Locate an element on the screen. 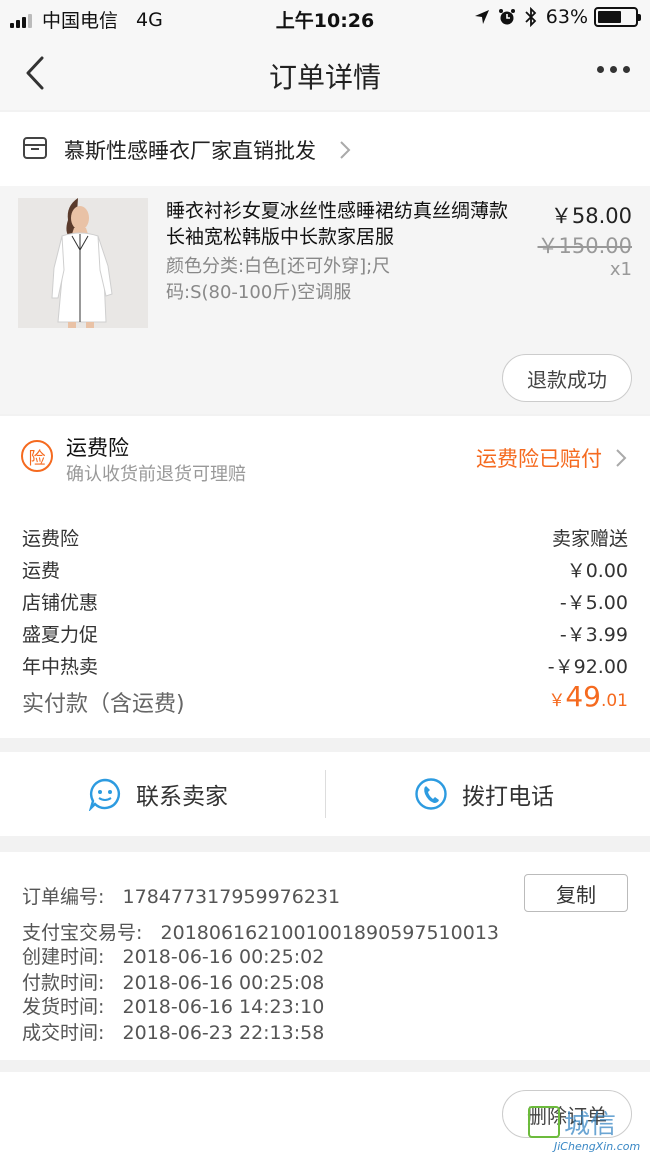  total-currency: ￥ is located at coordinates (557, 701).